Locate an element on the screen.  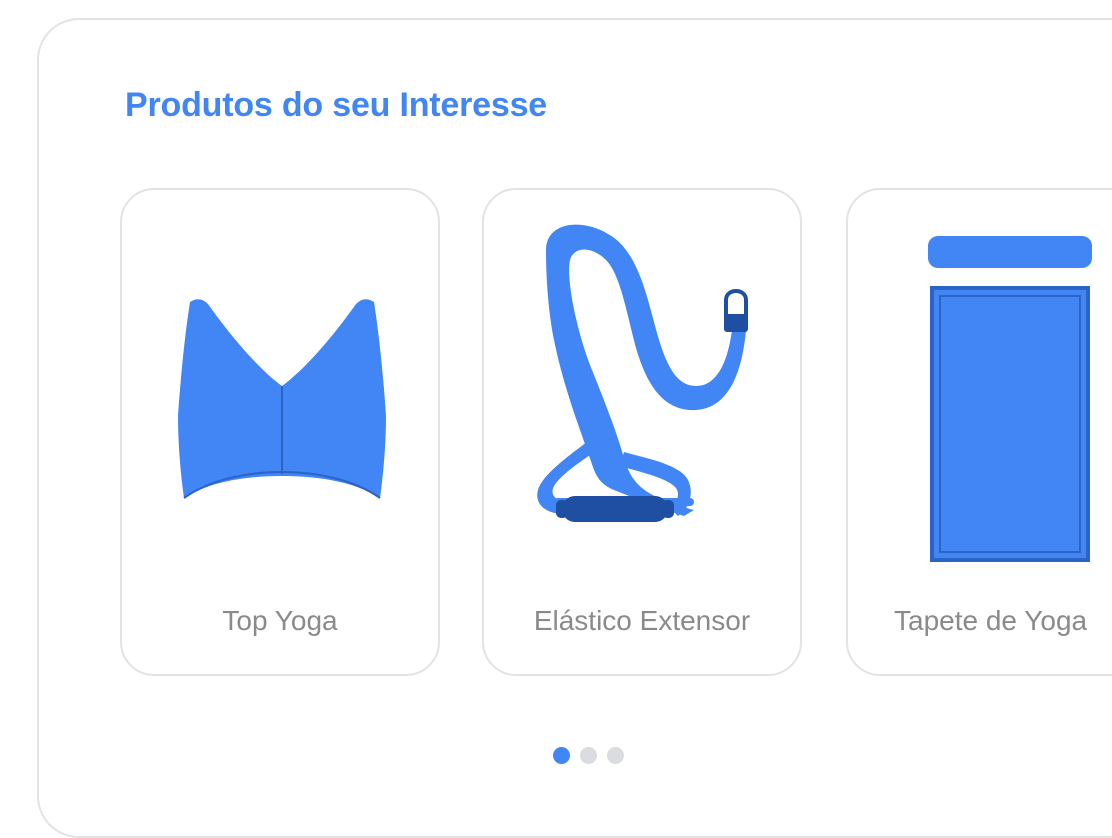
sports-bra-icon is located at coordinates (282, 399).